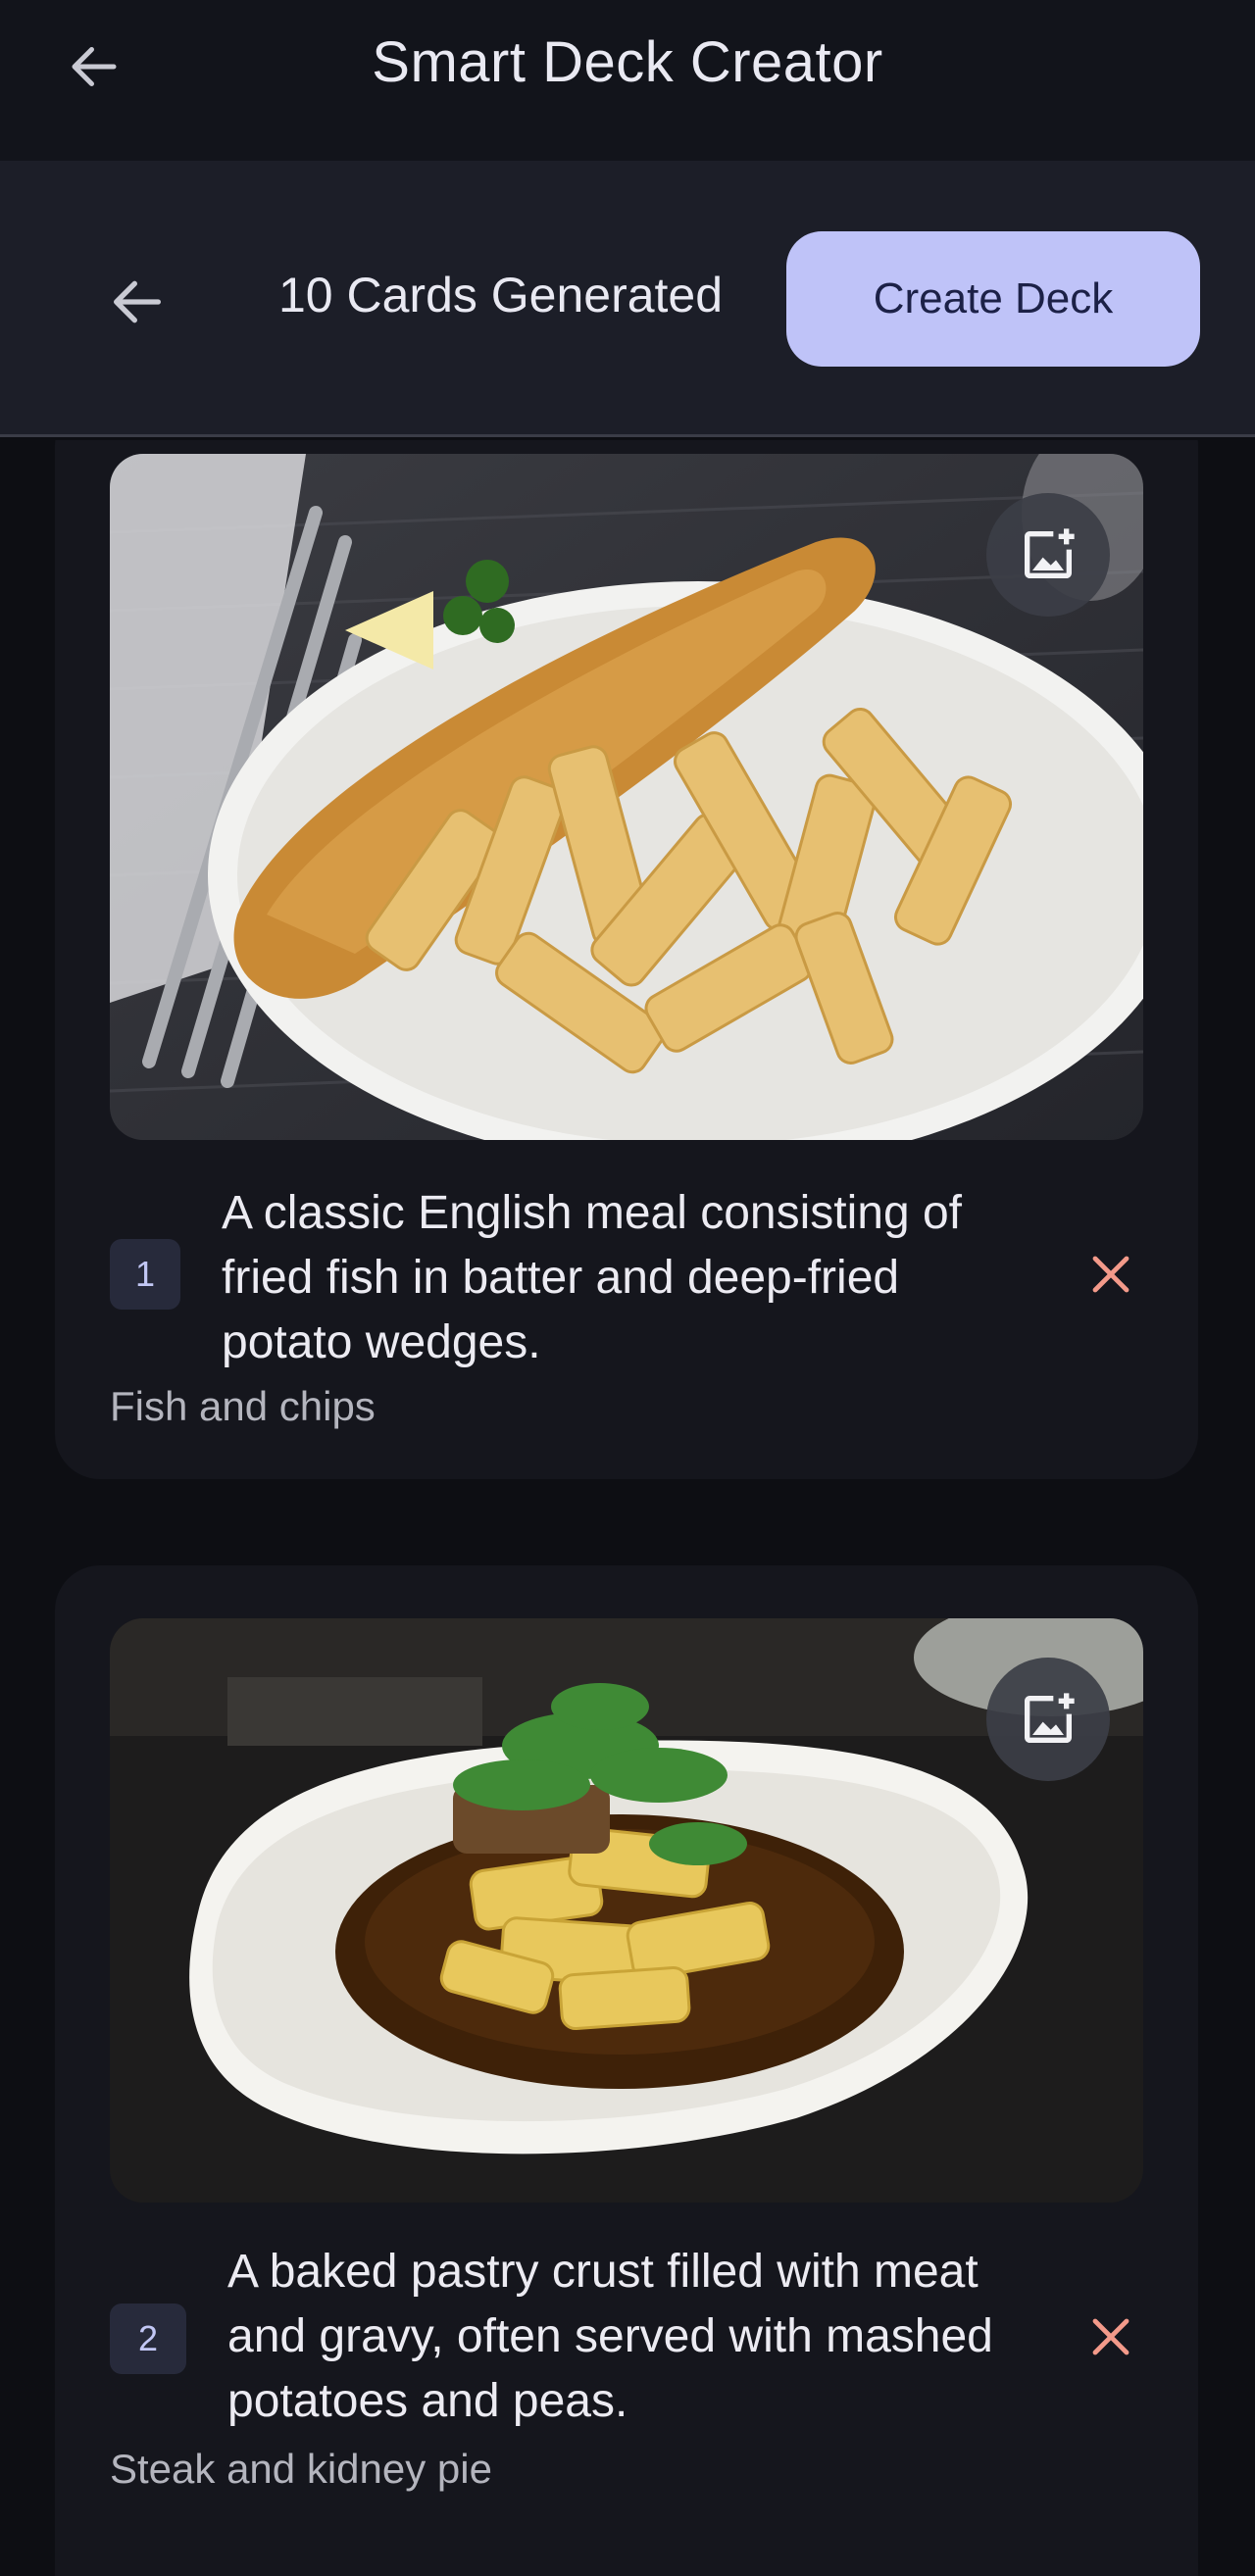  What do you see at coordinates (243, 1406) in the screenshot?
I see `card-answer: Fish and chips` at bounding box center [243, 1406].